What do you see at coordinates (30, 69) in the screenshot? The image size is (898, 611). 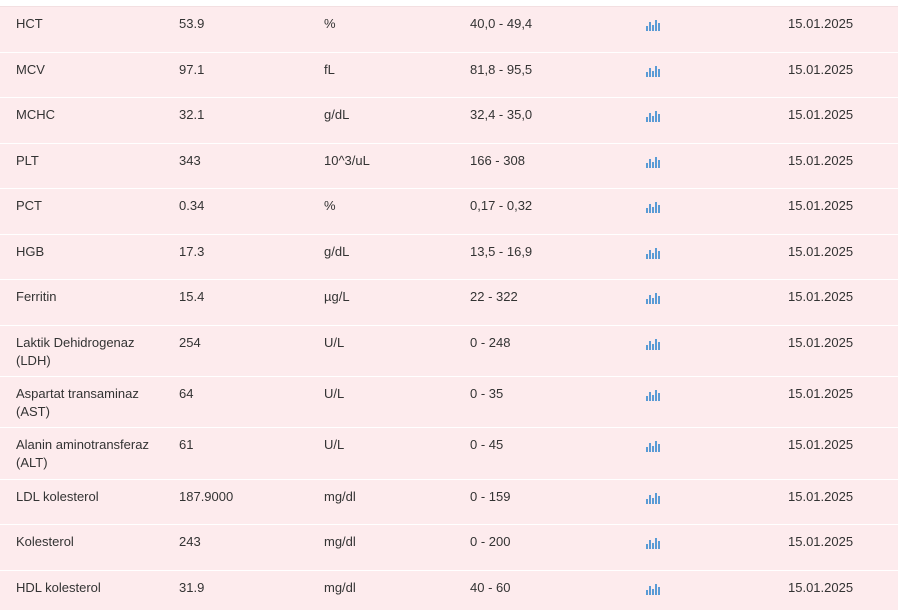 I see `test-name: MCV` at bounding box center [30, 69].